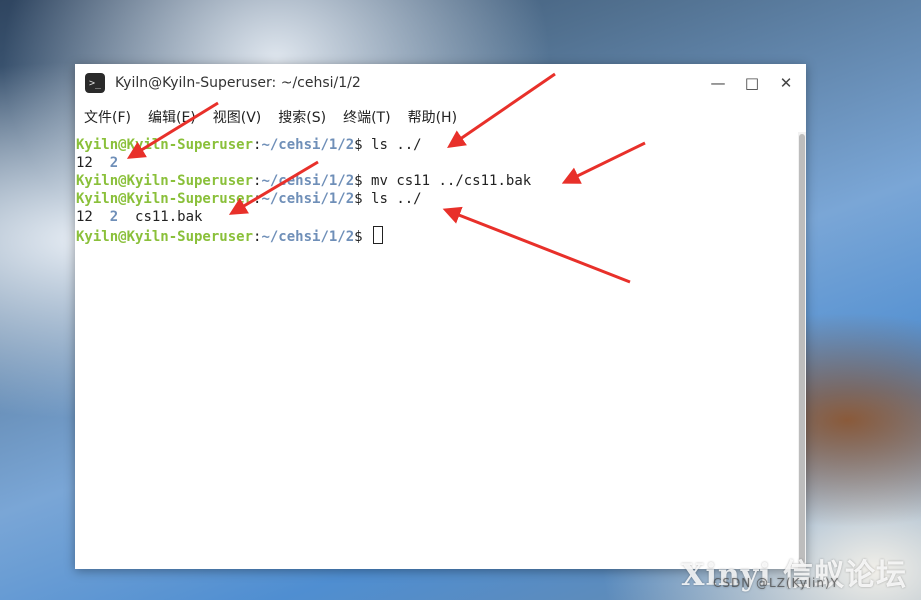 The width and height of the screenshot is (921, 600). I want to click on menu-search: 搜索(S), so click(302, 117).